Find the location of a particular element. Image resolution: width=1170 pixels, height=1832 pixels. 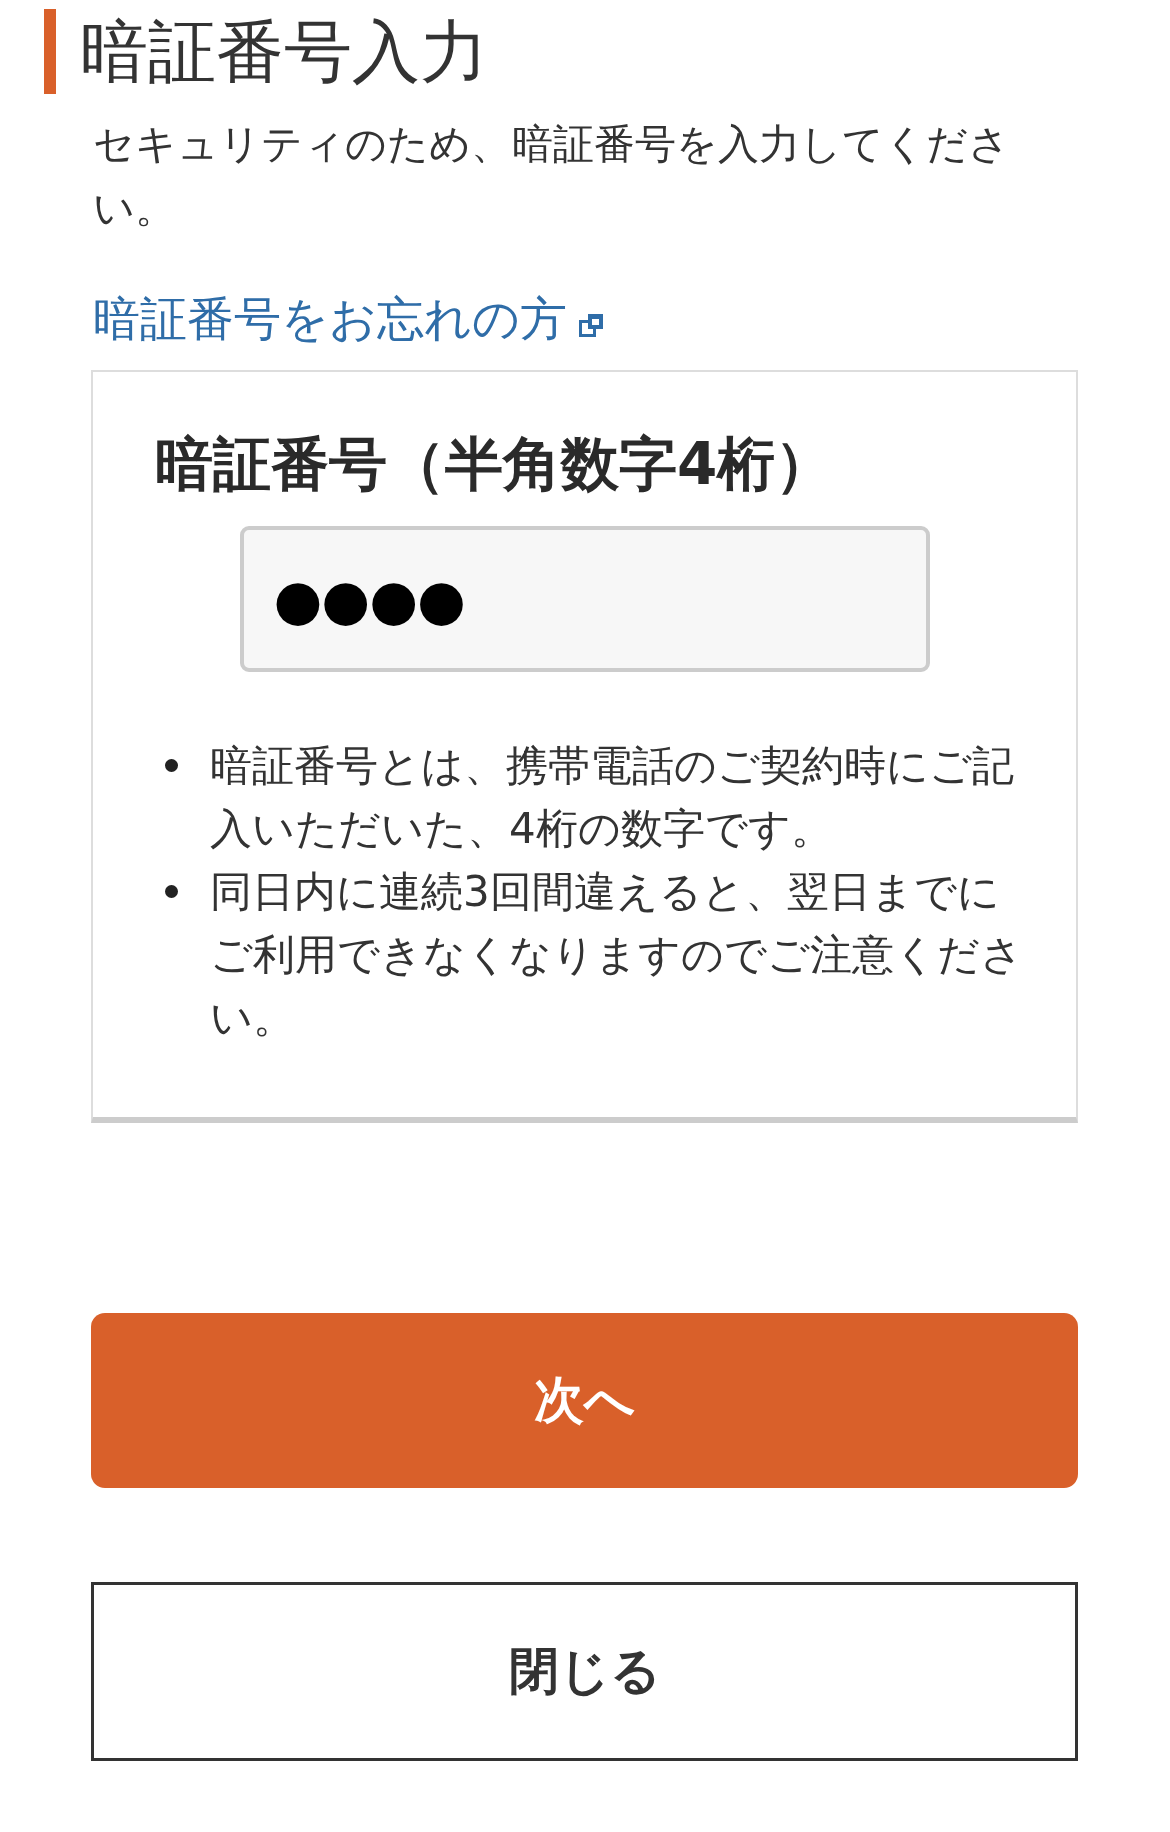

note-text: 同日内に連続3回間違えると、翌日までにご利用できなくなりますのでご注意ください。 is located at coordinates (617, 955).